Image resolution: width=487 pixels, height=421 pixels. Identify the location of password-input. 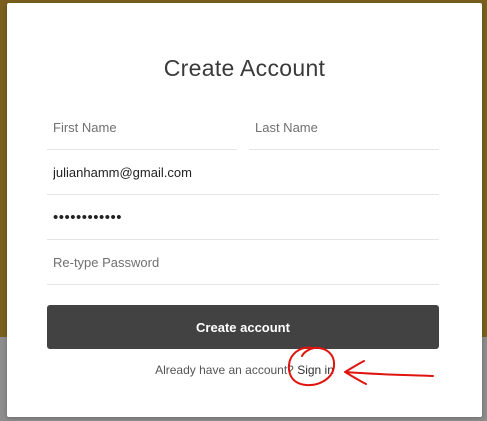
(243, 217).